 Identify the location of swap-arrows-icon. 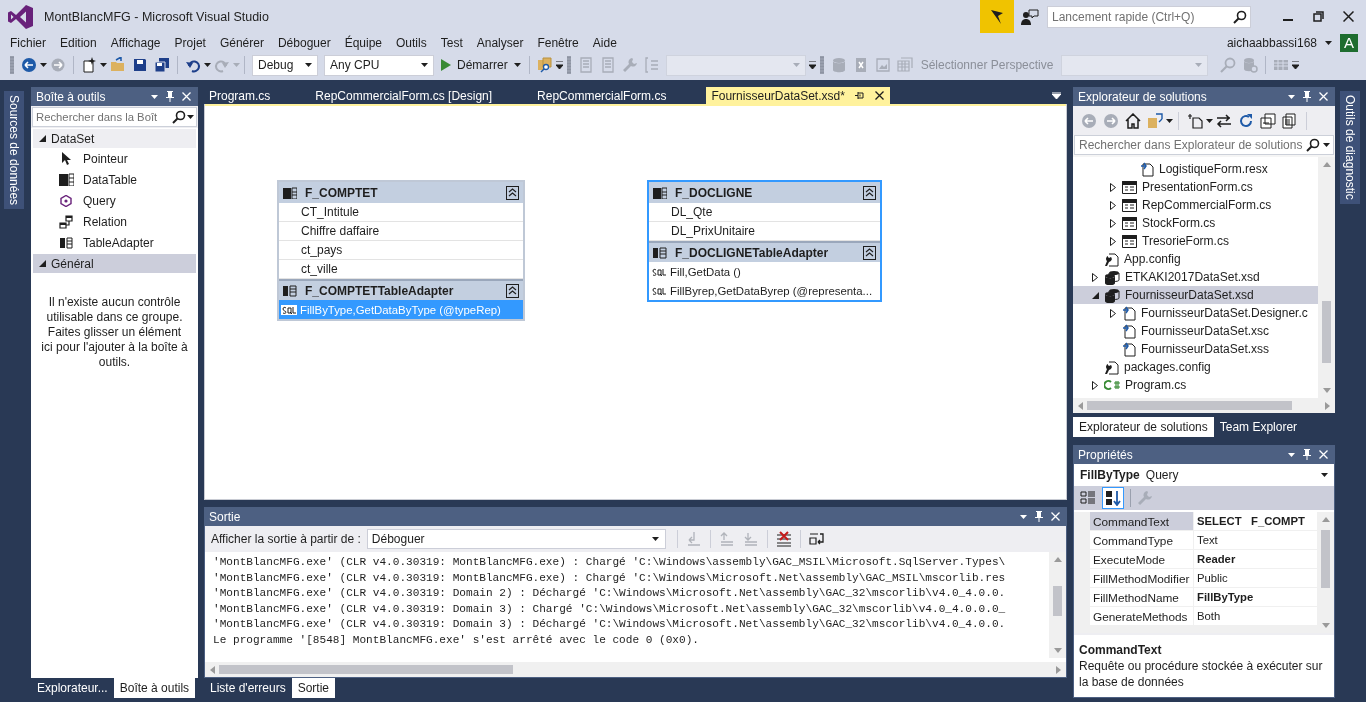
(1224, 120).